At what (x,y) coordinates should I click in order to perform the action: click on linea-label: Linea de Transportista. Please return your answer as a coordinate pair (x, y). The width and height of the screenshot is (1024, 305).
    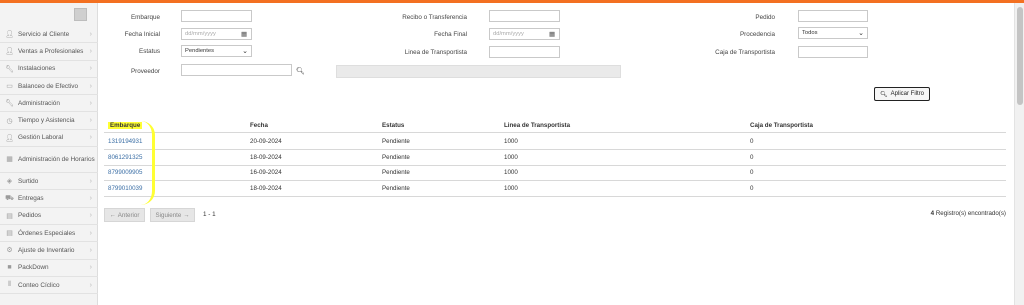
    Looking at the image, I should click on (435, 52).